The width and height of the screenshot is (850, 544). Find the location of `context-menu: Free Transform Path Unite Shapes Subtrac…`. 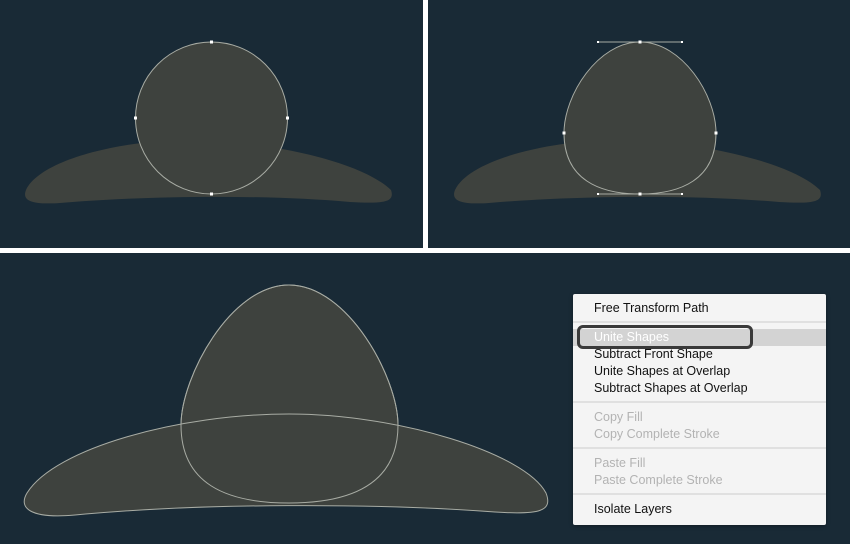

context-menu: Free Transform Path Unite Shapes Subtrac… is located at coordinates (699, 409).